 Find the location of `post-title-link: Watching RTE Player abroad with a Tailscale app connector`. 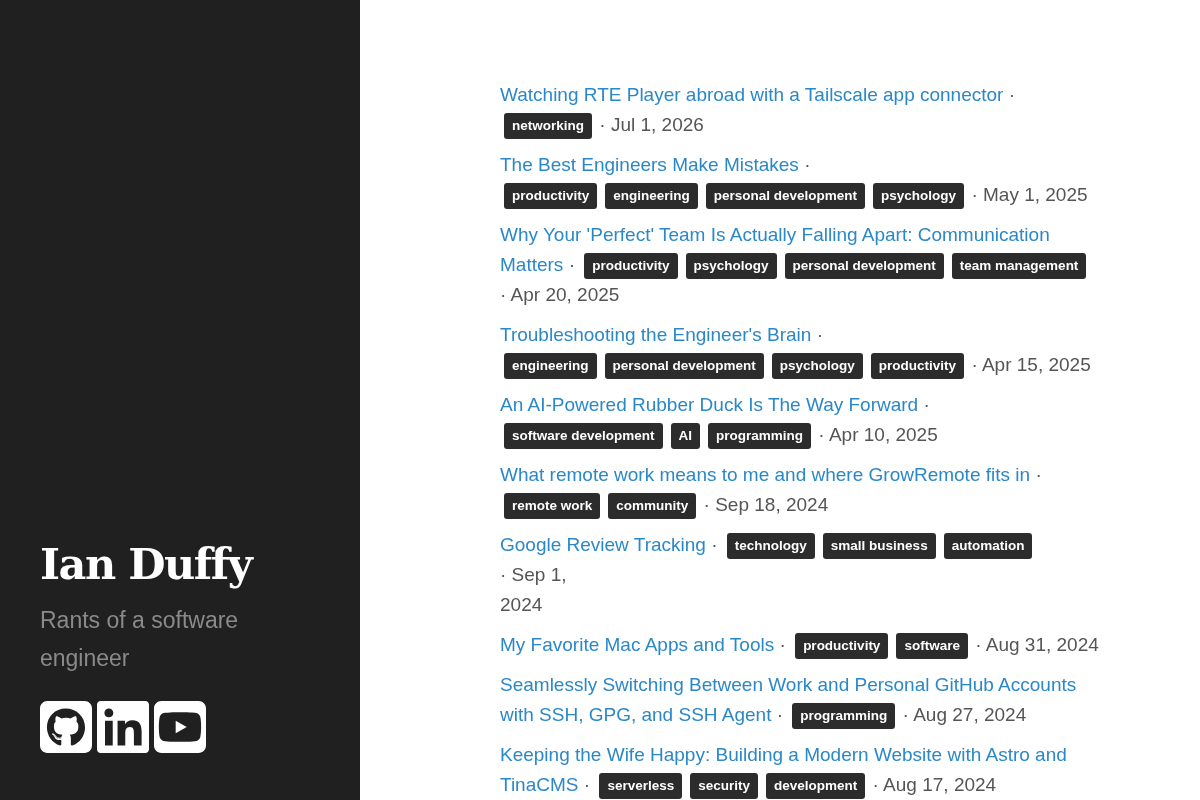

post-title-link: Watching RTE Player abroad with a Tailscale app connector is located at coordinates (752, 94).